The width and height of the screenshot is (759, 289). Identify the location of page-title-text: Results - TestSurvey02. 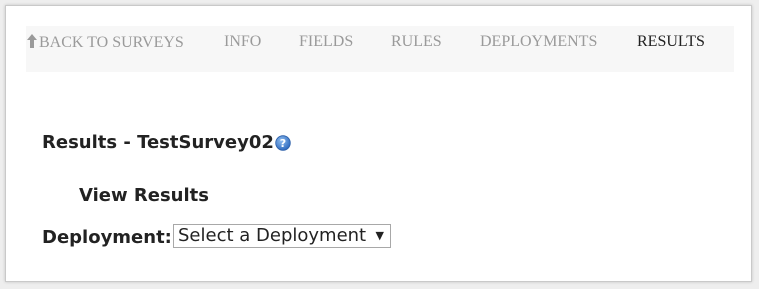
(158, 142).